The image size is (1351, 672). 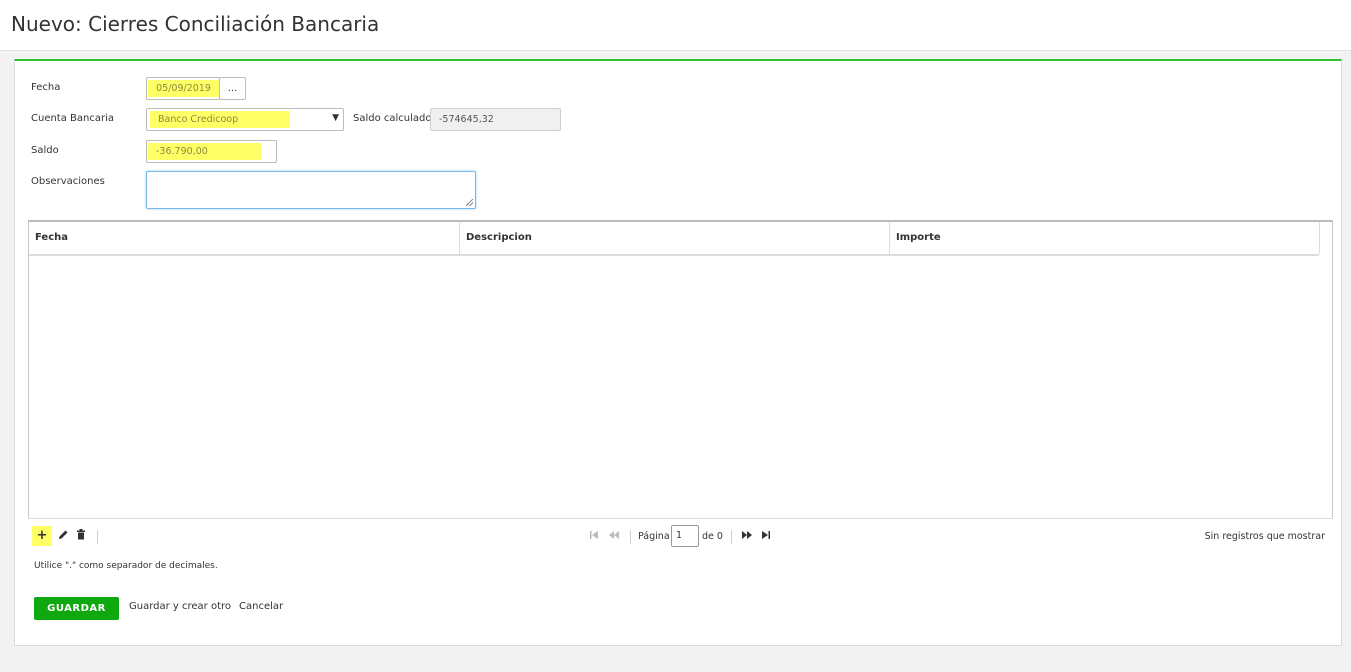 I want to click on saldo-calculado-field: -574645,32, so click(x=495, y=119).